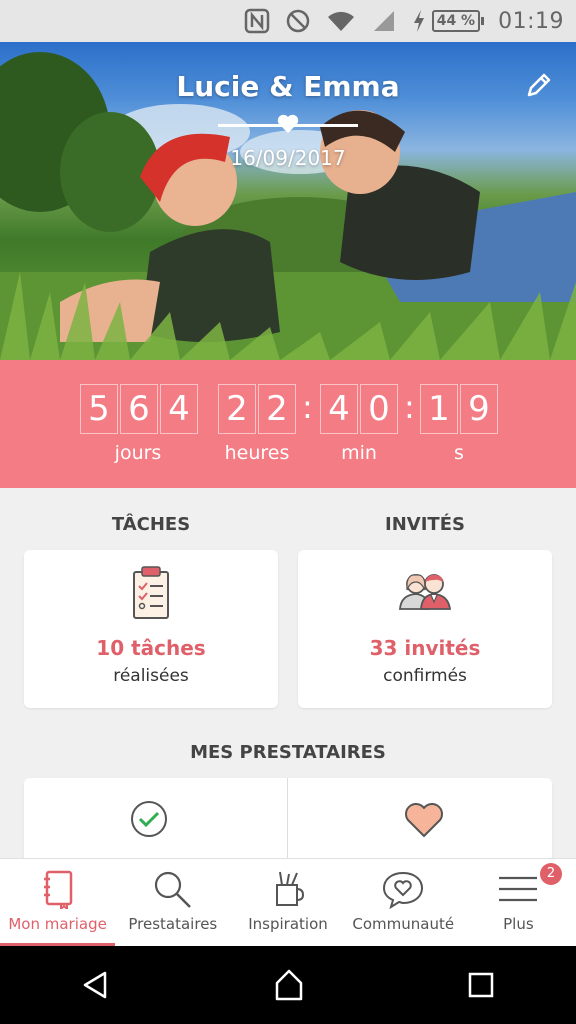 The width and height of the screenshot is (576, 1024). Describe the element at coordinates (290, 888) in the screenshot. I see `pencil-cup-icon` at that location.